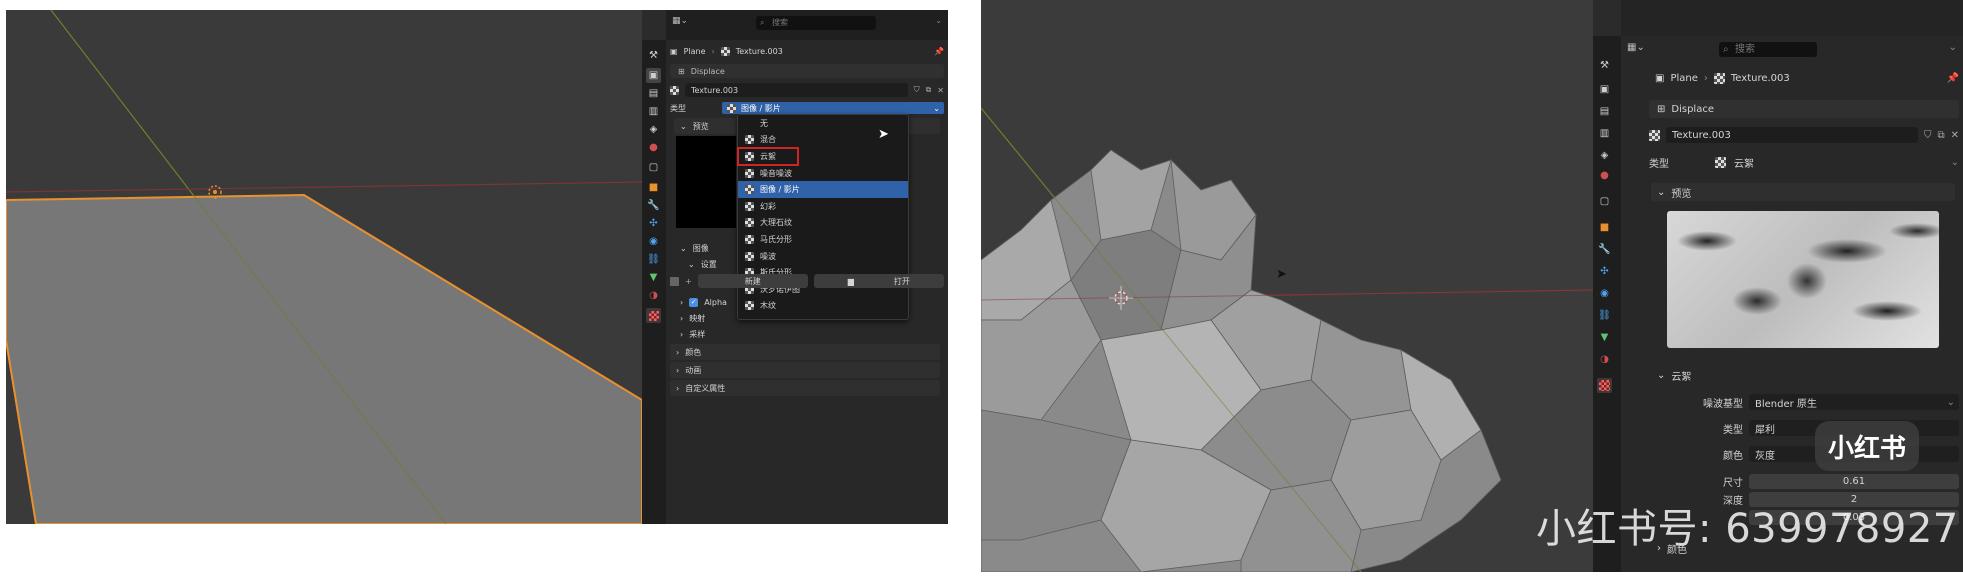  I want to click on image-panel-header: ⌄ 图像, so click(807, 248).